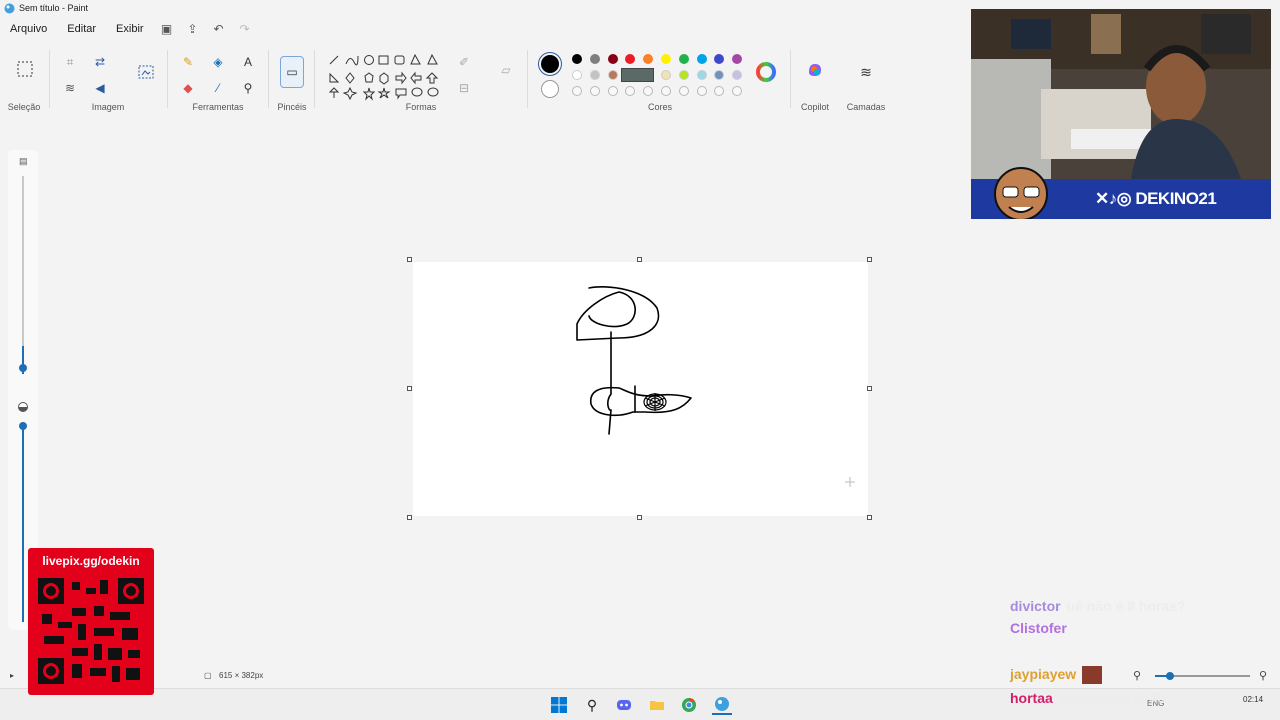  I want to click on opacity-slider-thumb, so click(23, 426).